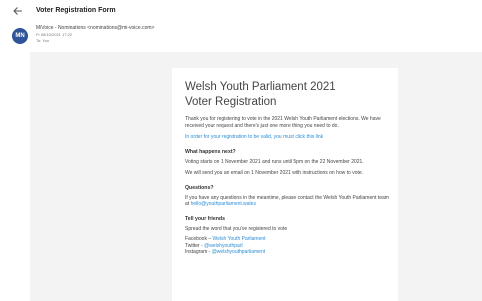  I want to click on header-bar: Voter Registration Form, so click(241, 12).